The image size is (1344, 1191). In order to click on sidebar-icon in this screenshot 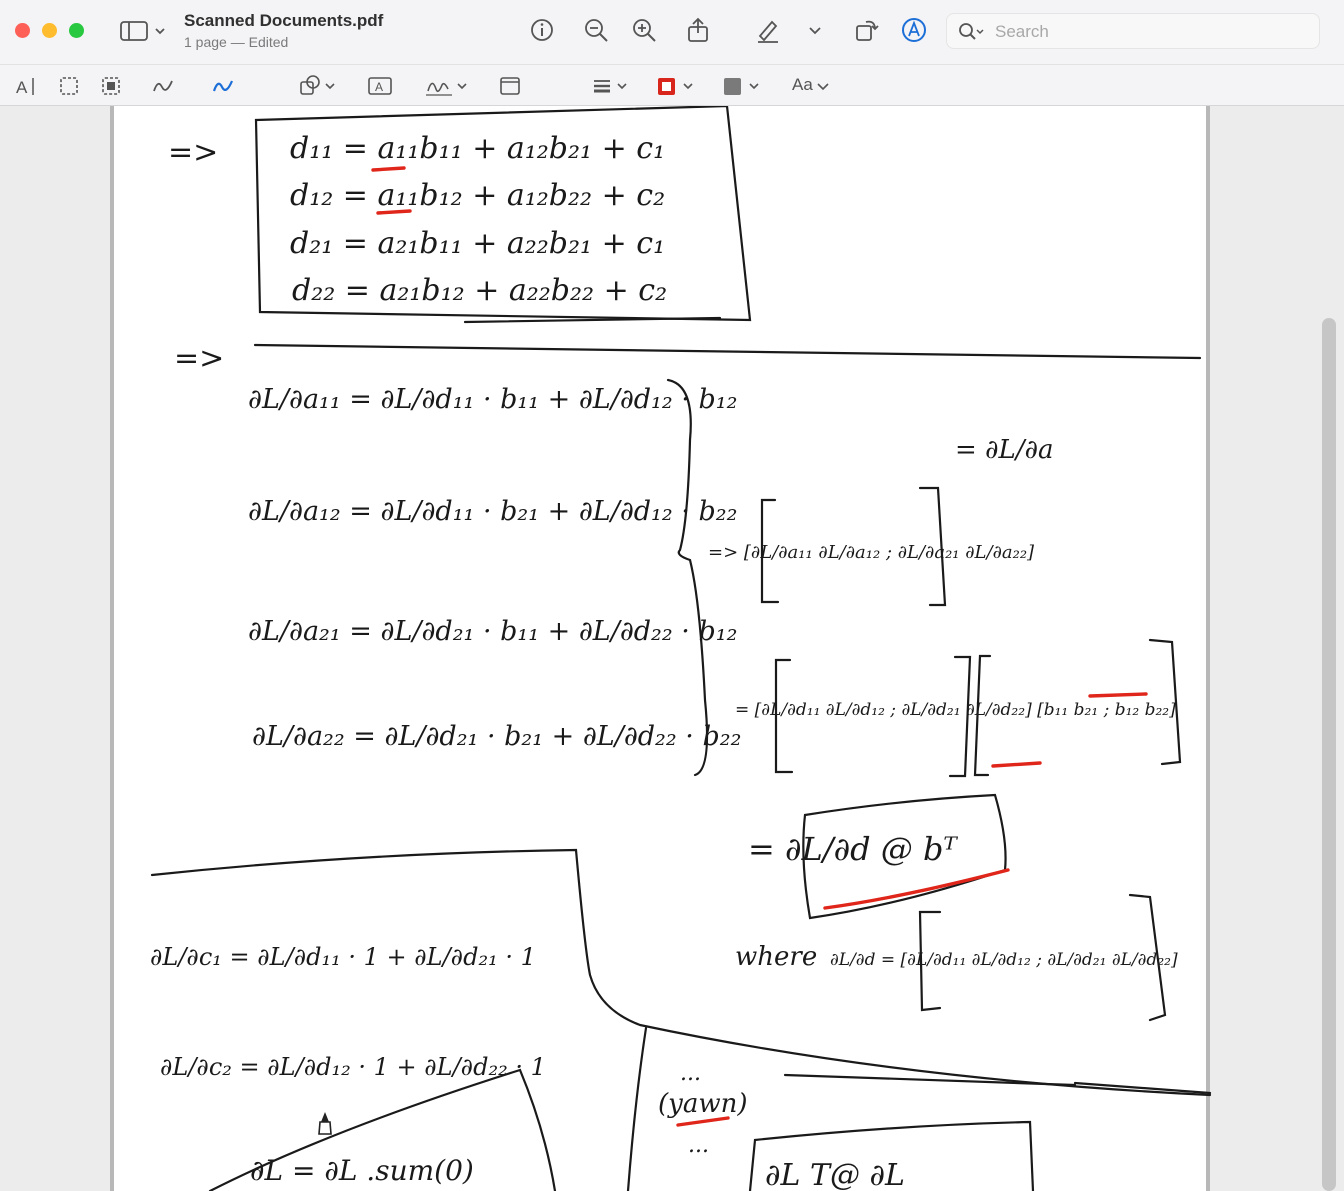, I will do `click(145, 31)`.